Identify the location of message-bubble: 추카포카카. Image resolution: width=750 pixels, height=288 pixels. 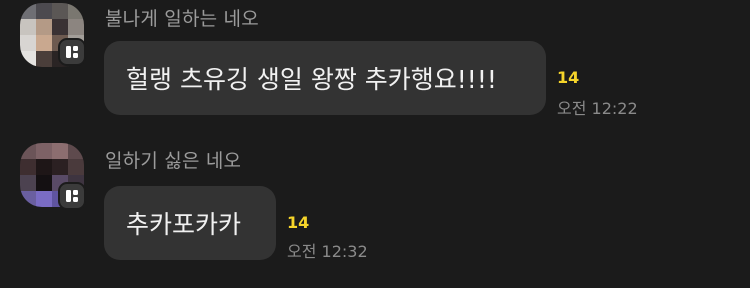
(190, 223).